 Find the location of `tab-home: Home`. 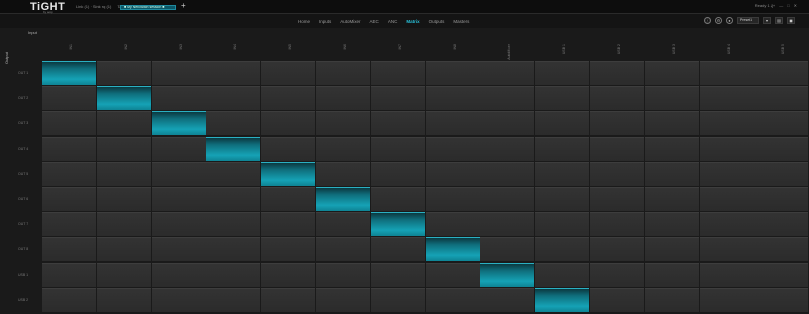

tab-home: Home is located at coordinates (304, 21).